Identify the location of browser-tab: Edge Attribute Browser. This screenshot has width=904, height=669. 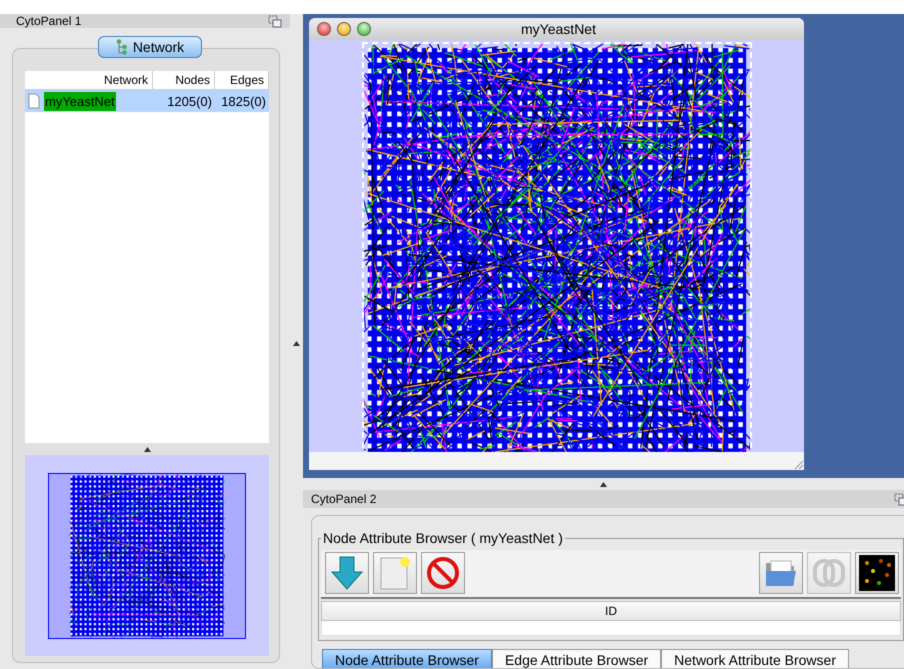
(577, 658).